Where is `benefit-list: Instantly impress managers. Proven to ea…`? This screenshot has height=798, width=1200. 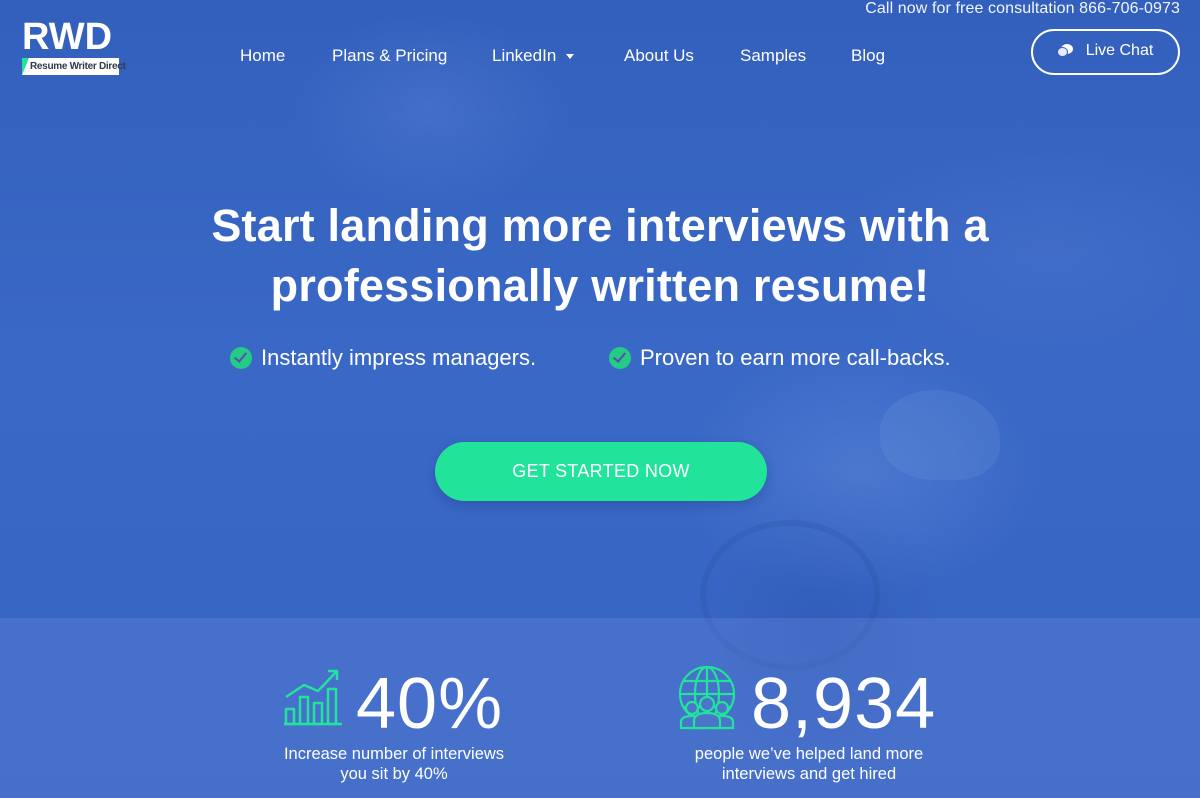 benefit-list: Instantly impress managers. Proven to ea… is located at coordinates (600, 360).